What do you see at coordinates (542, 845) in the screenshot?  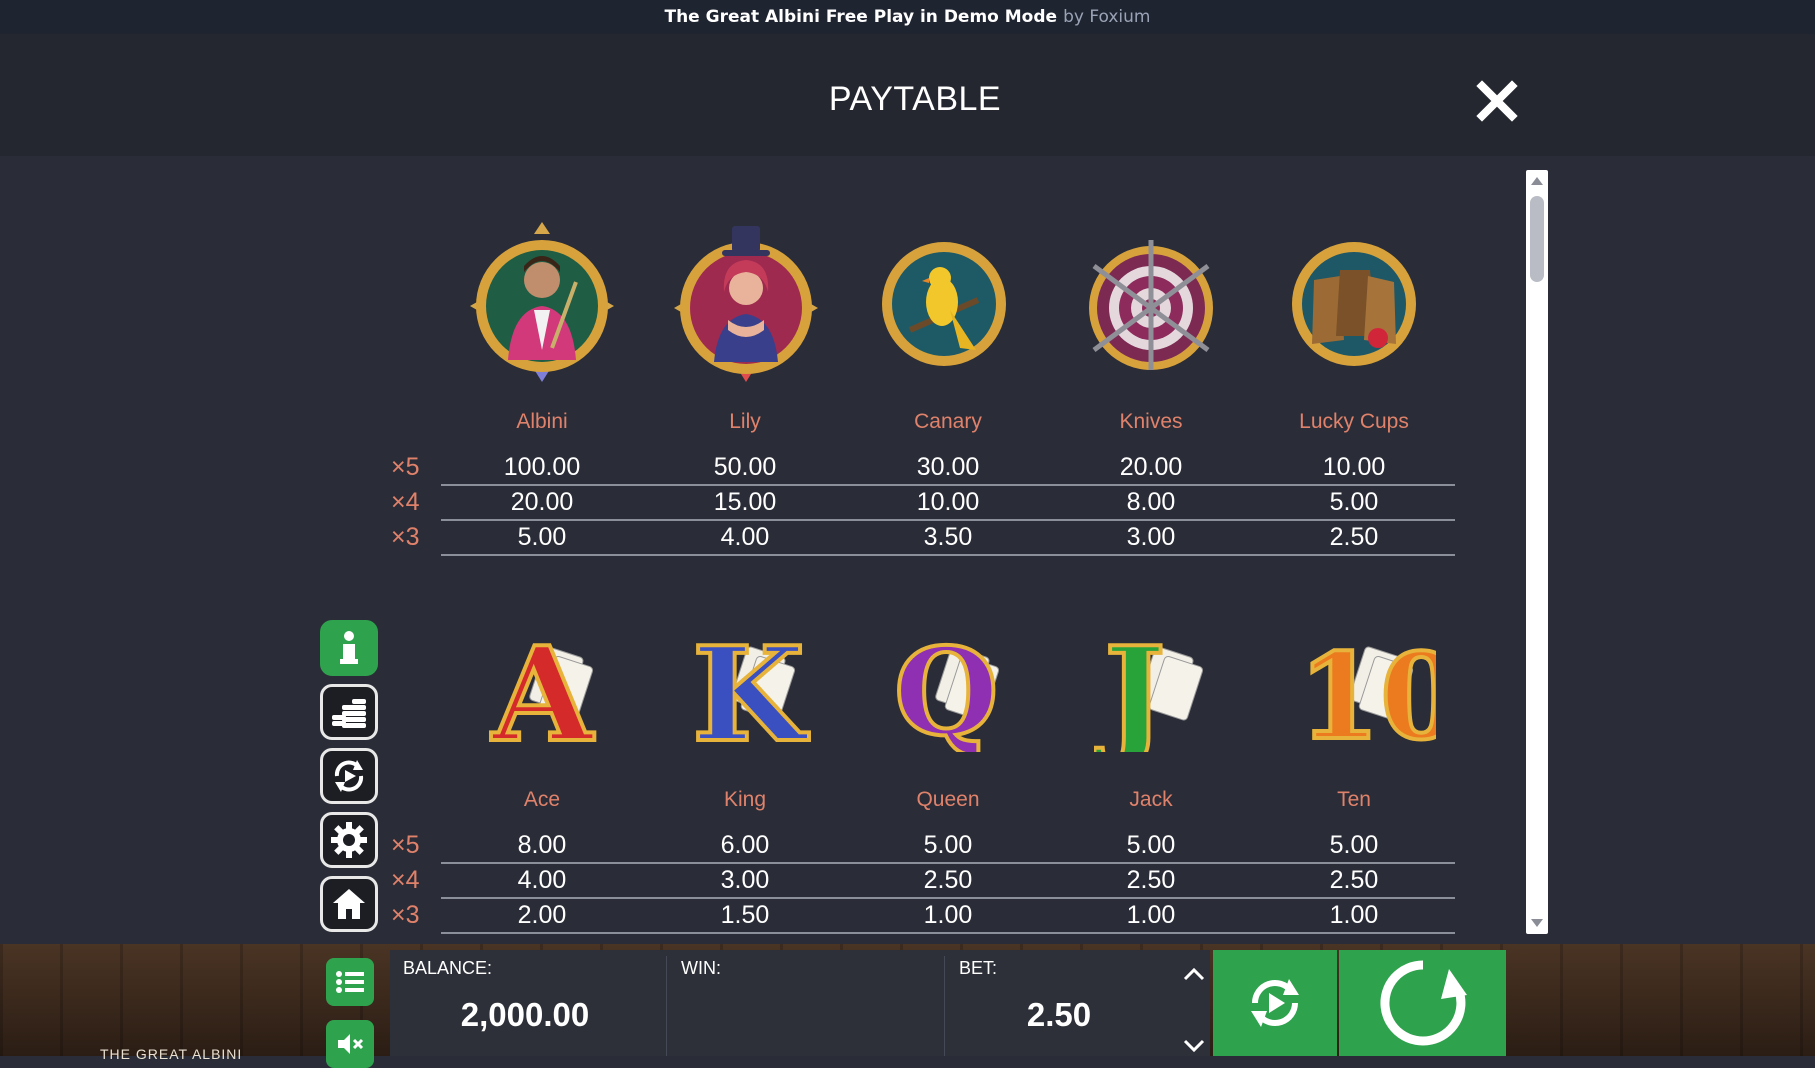 I see `payout-value: 8.00` at bounding box center [542, 845].